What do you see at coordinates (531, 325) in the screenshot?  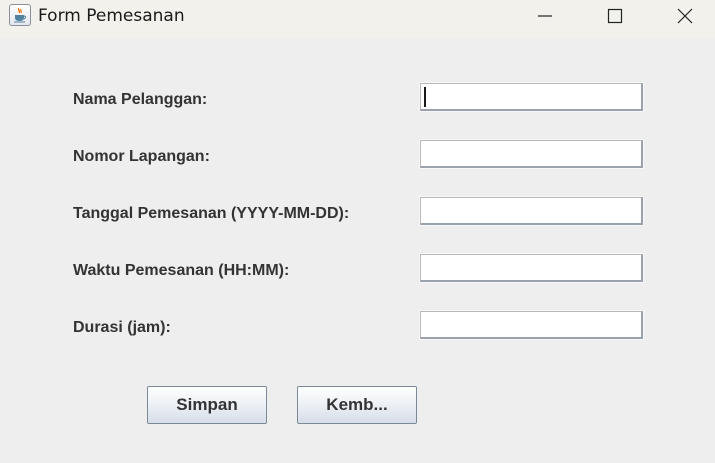 I see `duration-input` at bounding box center [531, 325].